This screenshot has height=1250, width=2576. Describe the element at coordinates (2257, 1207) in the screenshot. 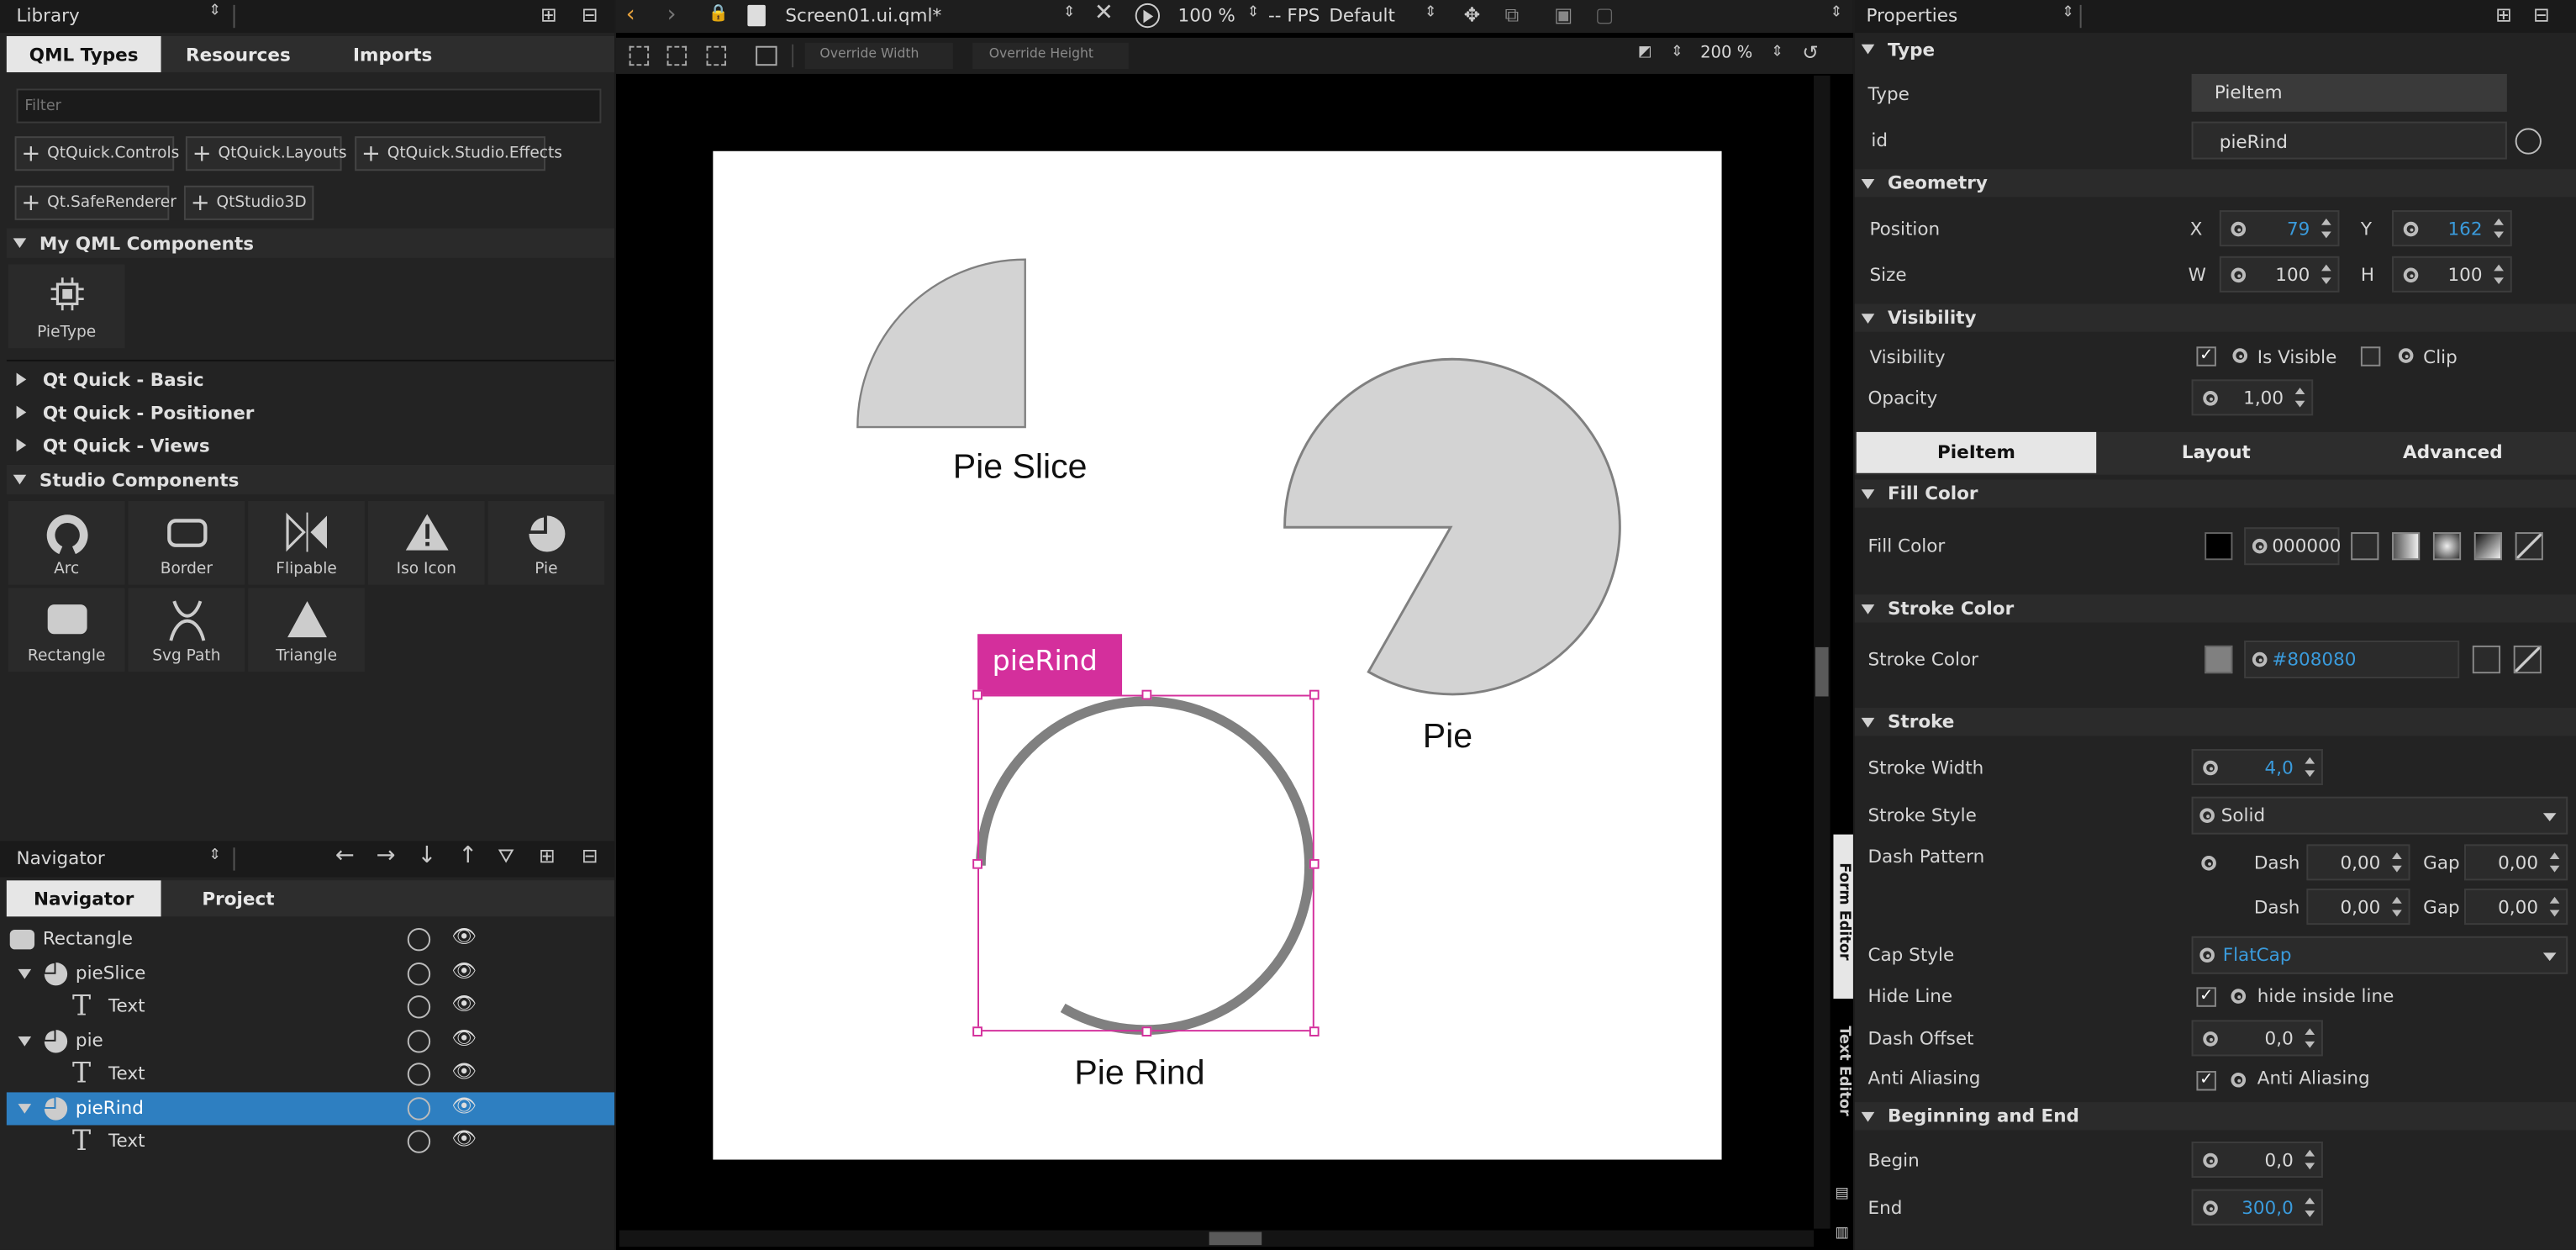

I see `end-spinbox: 300,0` at that location.